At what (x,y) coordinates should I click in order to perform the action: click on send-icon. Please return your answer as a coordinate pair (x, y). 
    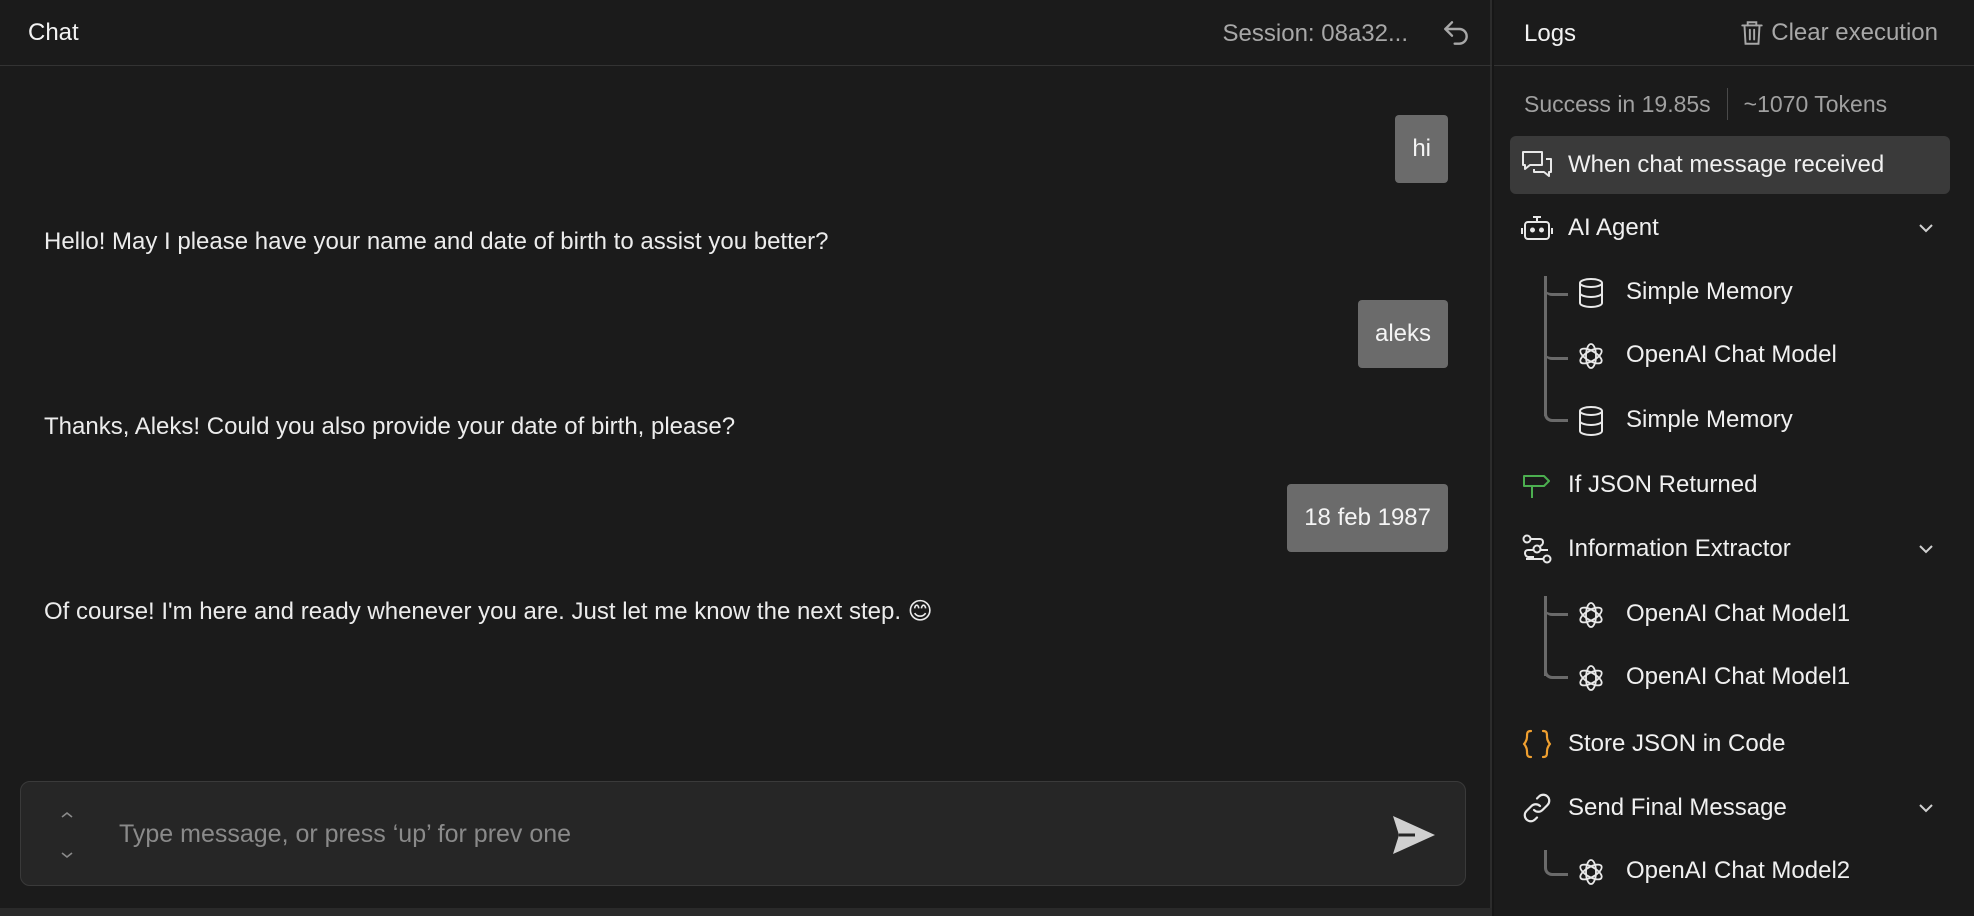
    Looking at the image, I should click on (1414, 835).